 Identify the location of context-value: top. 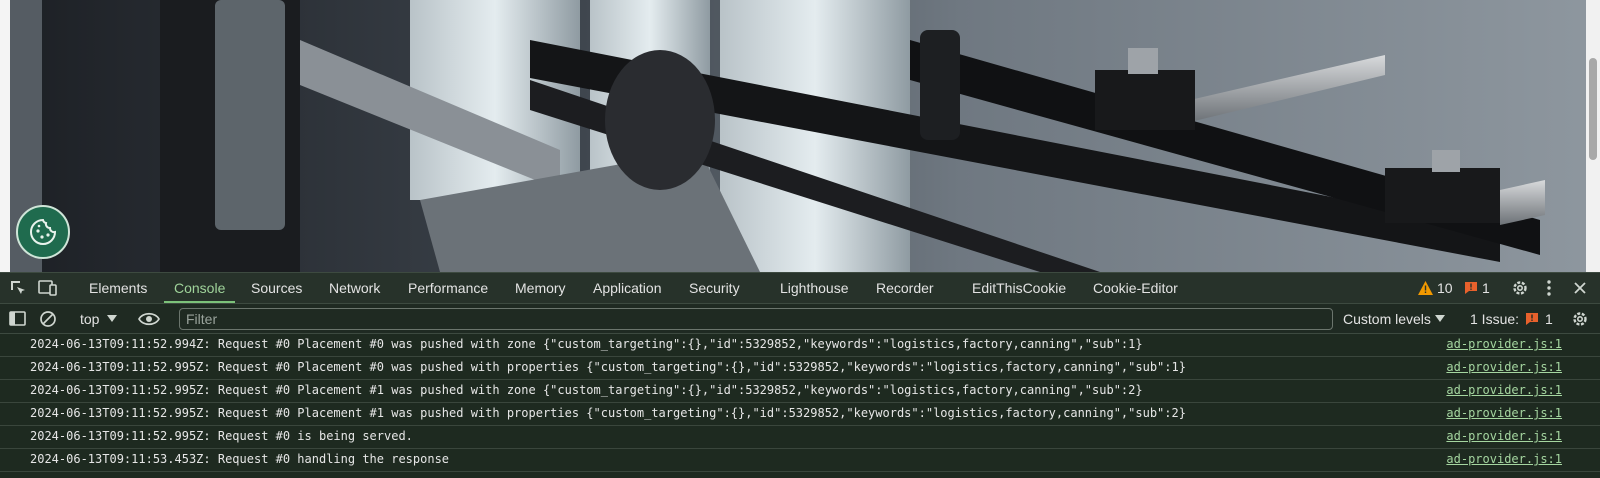
(90, 319).